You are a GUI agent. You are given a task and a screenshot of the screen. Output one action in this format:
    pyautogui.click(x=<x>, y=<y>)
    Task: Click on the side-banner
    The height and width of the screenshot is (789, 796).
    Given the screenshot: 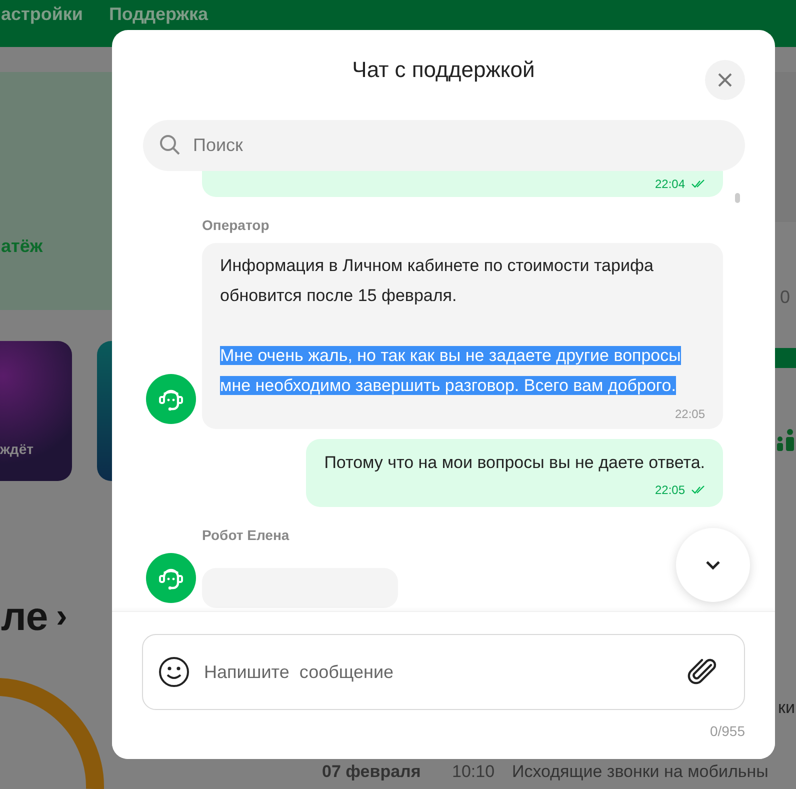 What is the action you would take?
    pyautogui.click(x=785, y=358)
    